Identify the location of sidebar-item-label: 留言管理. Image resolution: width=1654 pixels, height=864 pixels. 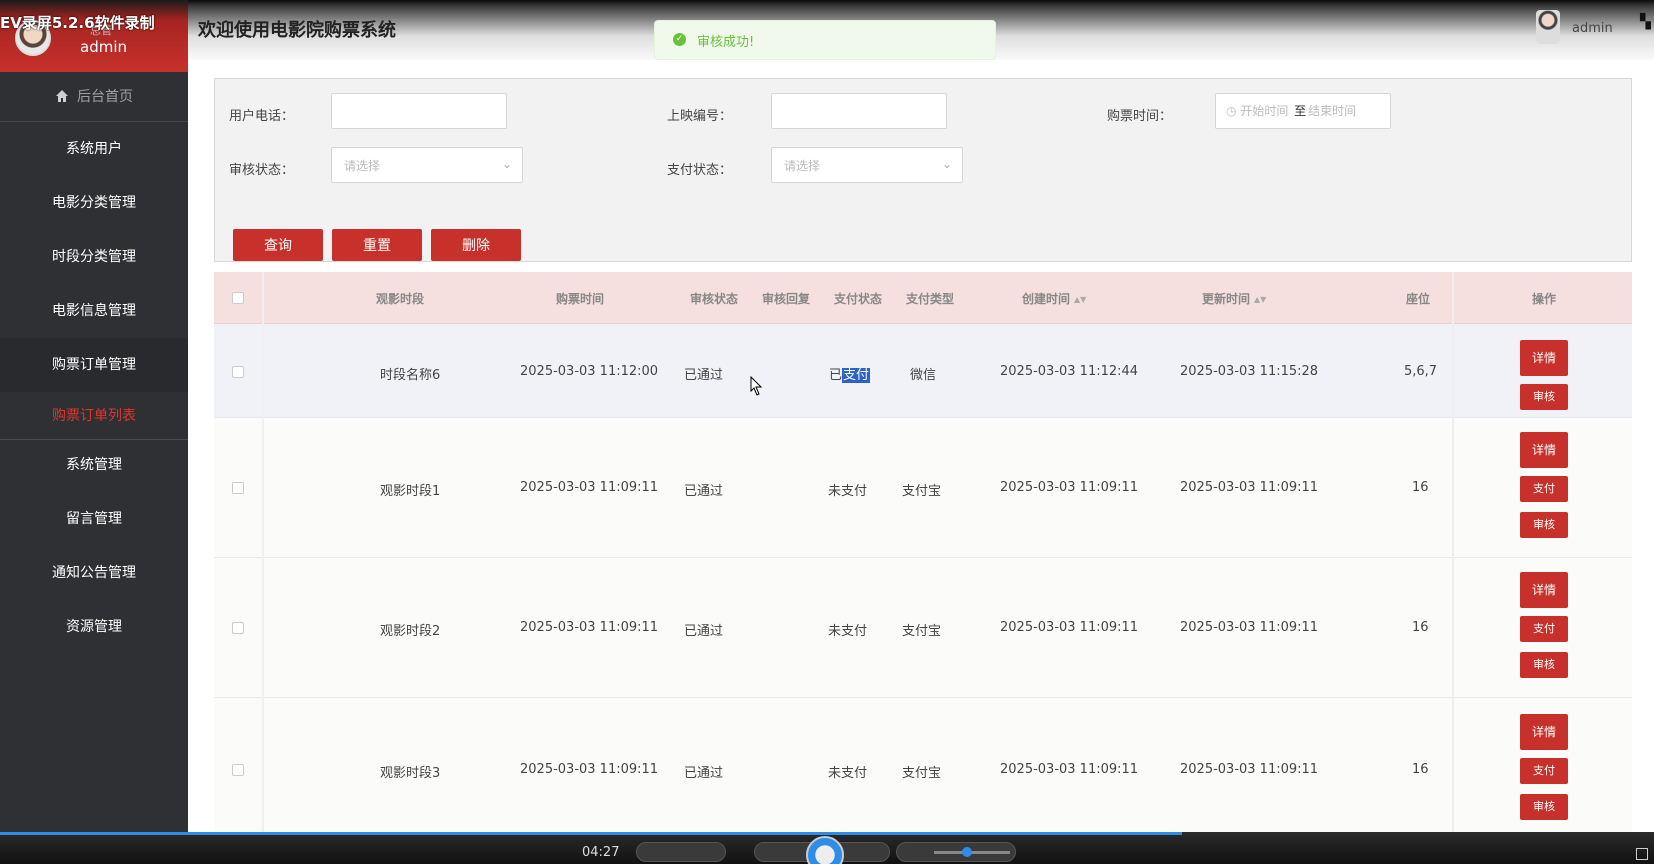
(94, 519).